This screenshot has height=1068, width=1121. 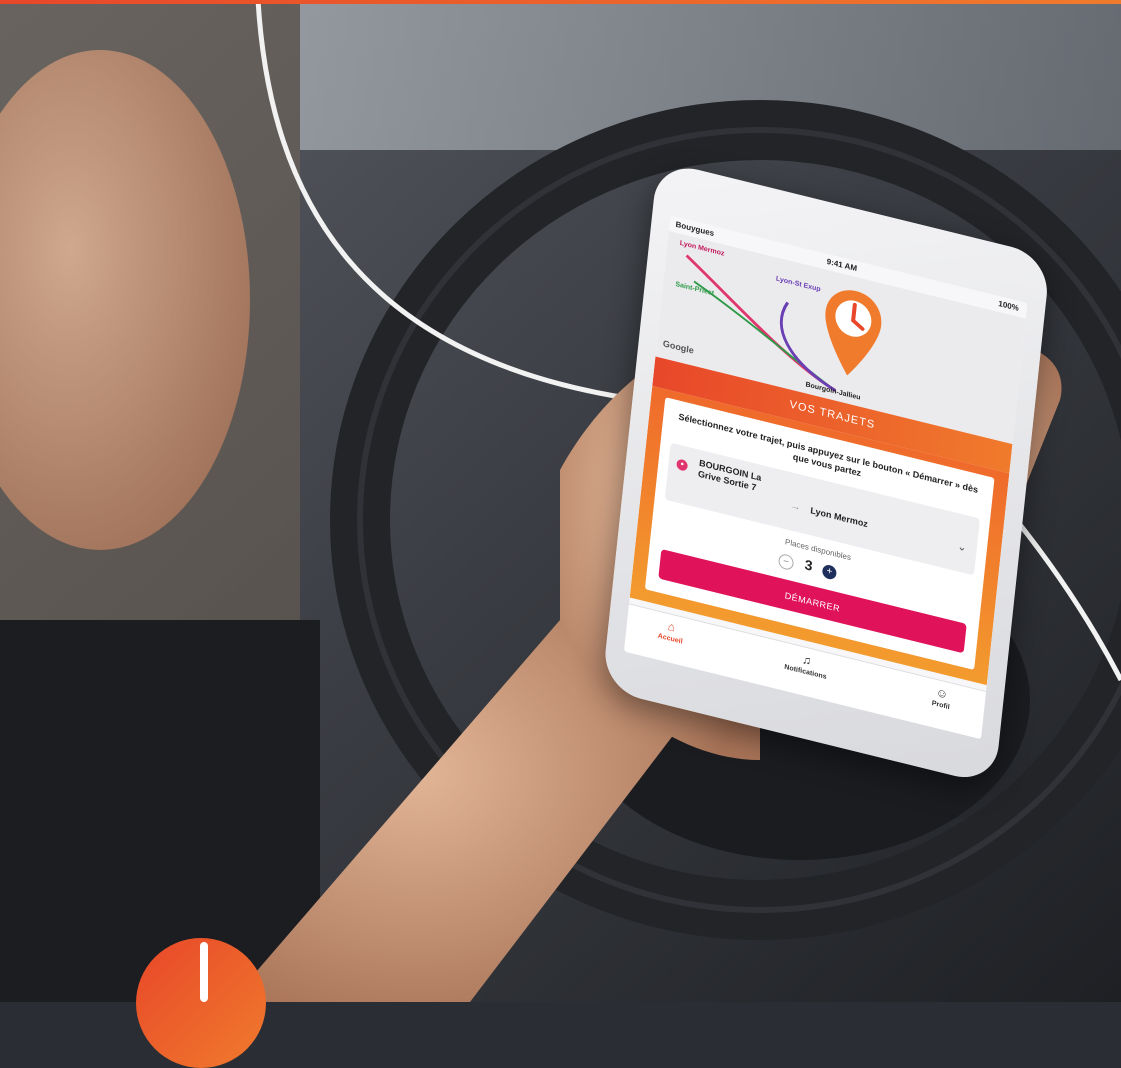 I want to click on plus-icon: +, so click(x=829, y=572).